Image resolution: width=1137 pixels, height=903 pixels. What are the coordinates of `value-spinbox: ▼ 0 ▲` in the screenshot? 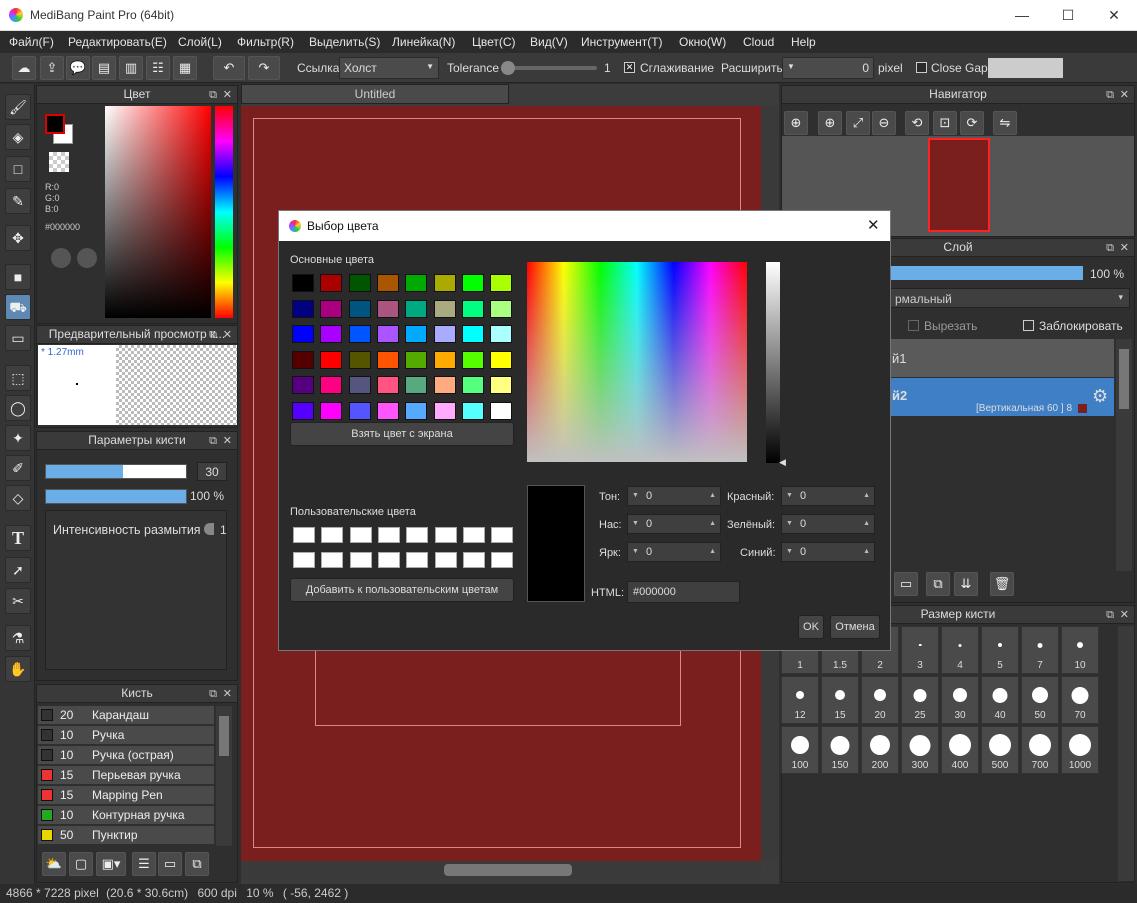 It's located at (674, 552).